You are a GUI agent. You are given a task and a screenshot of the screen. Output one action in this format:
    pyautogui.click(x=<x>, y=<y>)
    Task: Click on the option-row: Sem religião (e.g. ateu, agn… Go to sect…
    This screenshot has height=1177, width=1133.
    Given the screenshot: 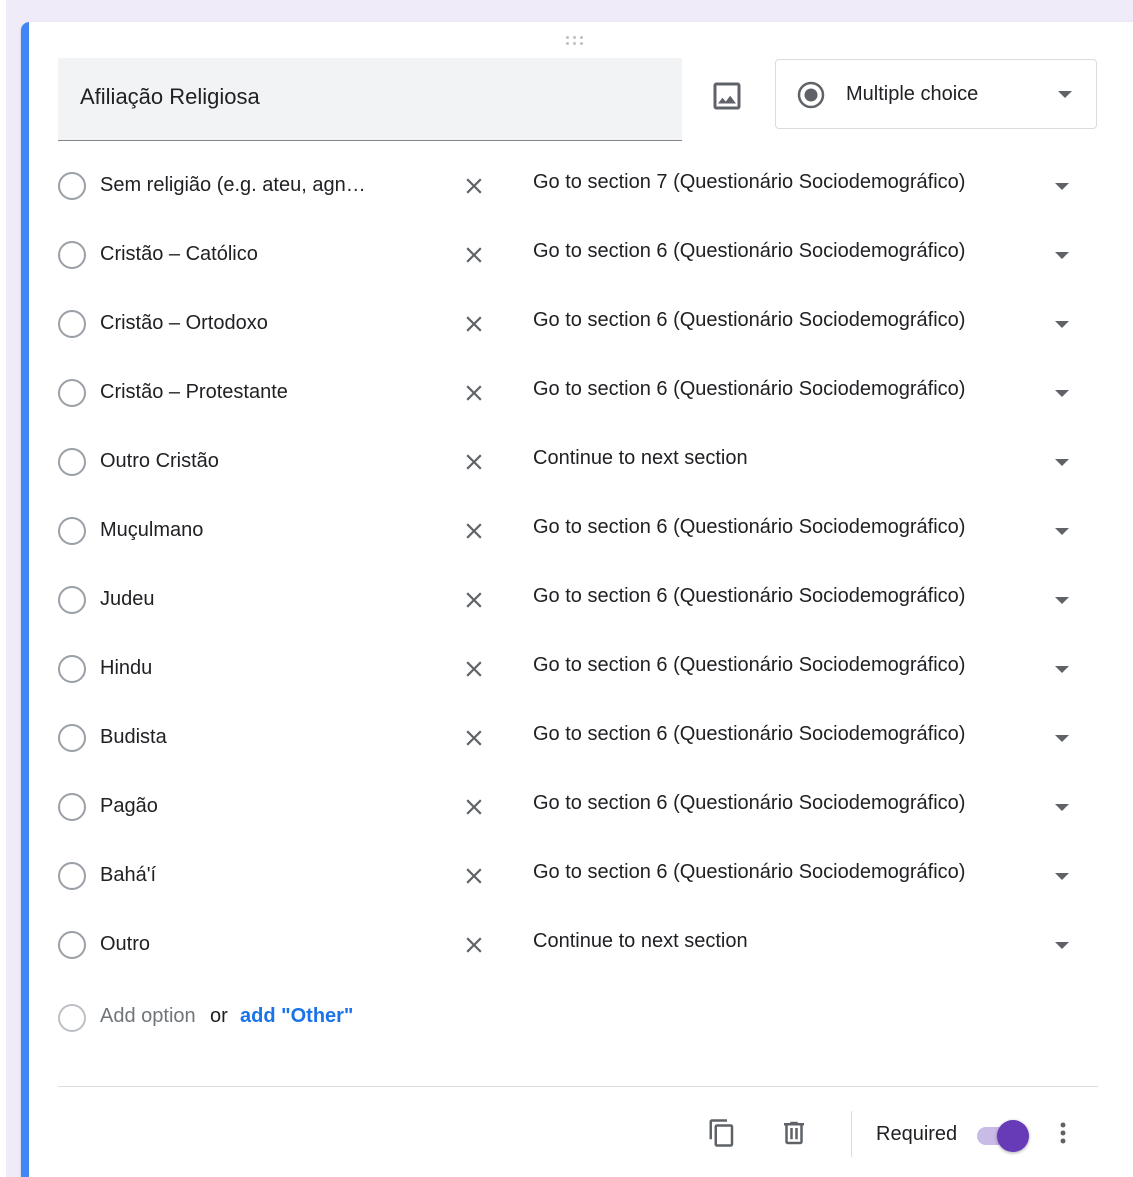 What is the action you would take?
    pyautogui.click(x=577, y=185)
    